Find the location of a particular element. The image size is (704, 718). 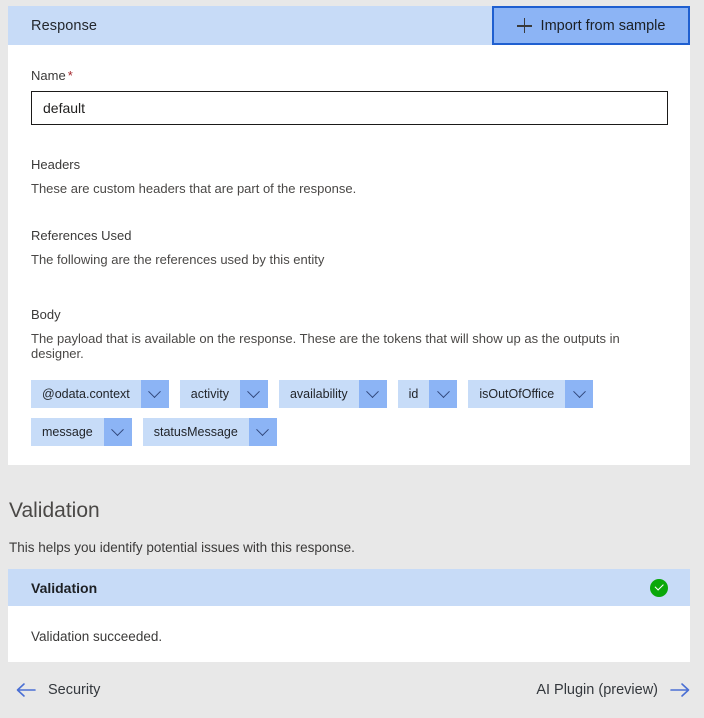

previous-step-link: Security is located at coordinates (57, 690).